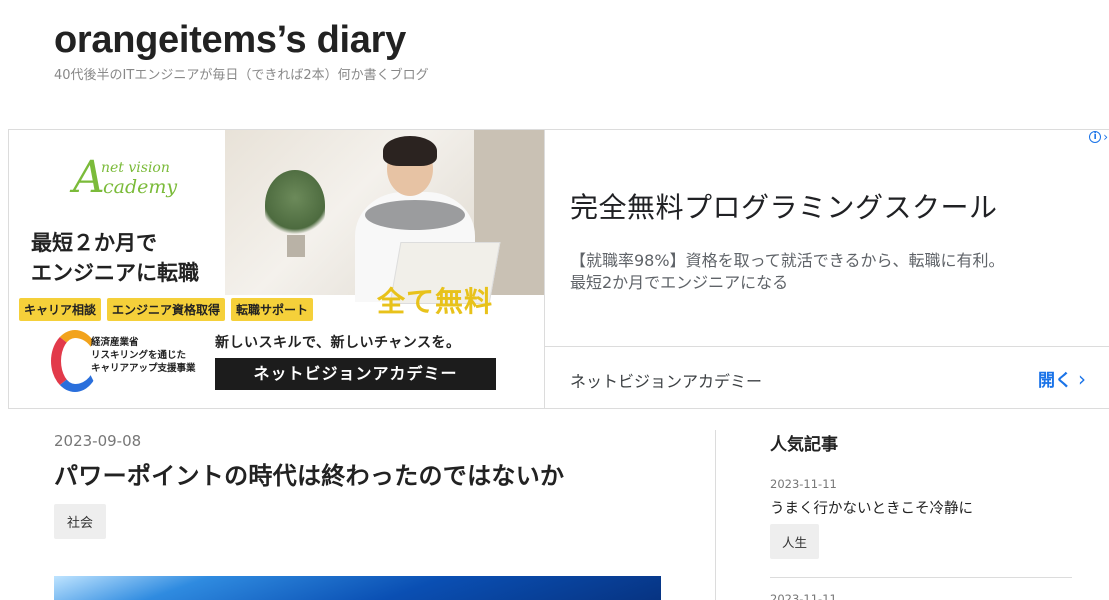 This screenshot has width=1109, height=600. Describe the element at coordinates (140, 187) in the screenshot. I see `academy-logo-line2: cademy` at that location.